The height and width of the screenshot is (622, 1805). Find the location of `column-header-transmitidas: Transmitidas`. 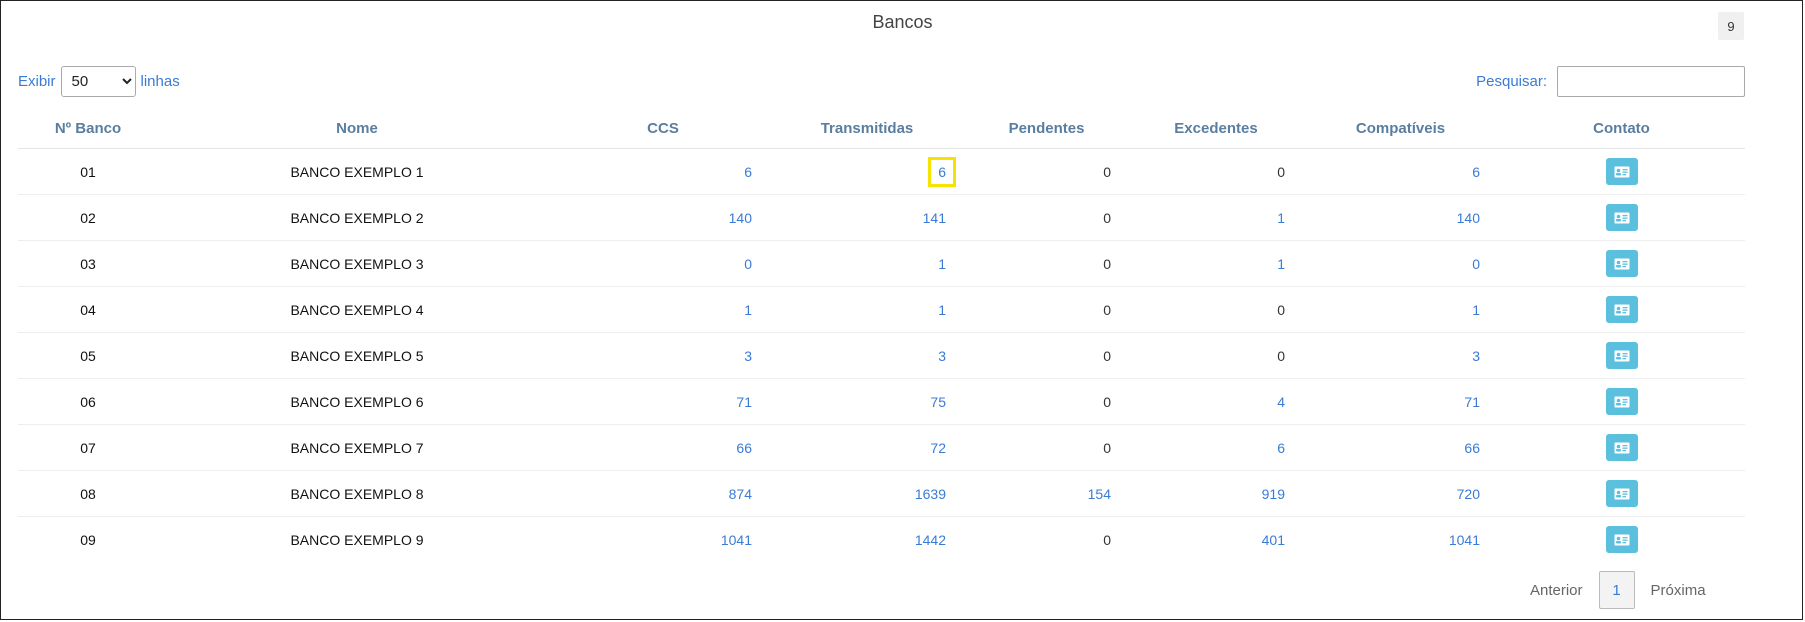

column-header-transmitidas: Transmitidas is located at coordinates (867, 128).